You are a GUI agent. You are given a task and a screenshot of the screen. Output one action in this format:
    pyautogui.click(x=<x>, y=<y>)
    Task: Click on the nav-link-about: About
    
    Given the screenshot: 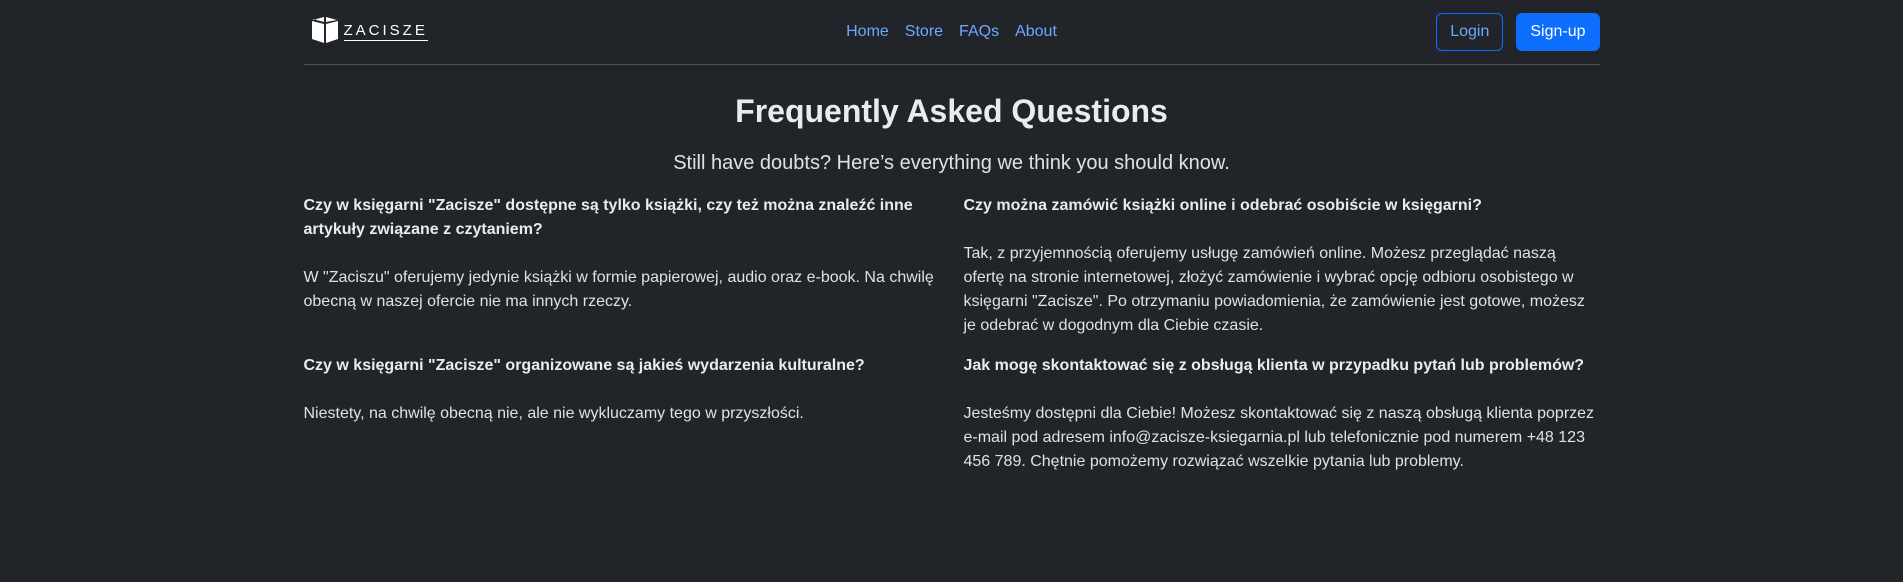 What is the action you would take?
    pyautogui.click(x=1036, y=32)
    